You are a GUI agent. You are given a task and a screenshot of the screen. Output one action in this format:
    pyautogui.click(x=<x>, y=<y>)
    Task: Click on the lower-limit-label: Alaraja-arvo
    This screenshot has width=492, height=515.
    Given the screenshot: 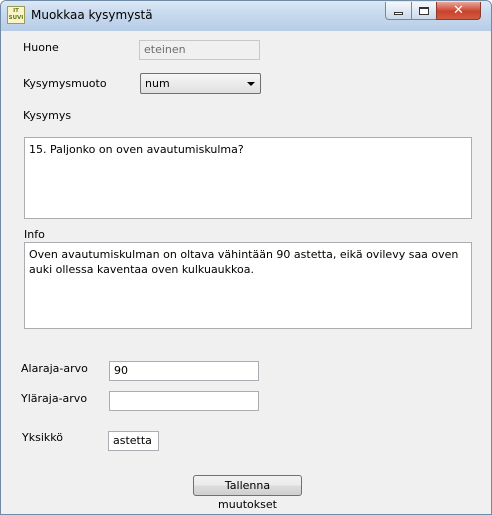 What is the action you would take?
    pyautogui.click(x=54, y=368)
    